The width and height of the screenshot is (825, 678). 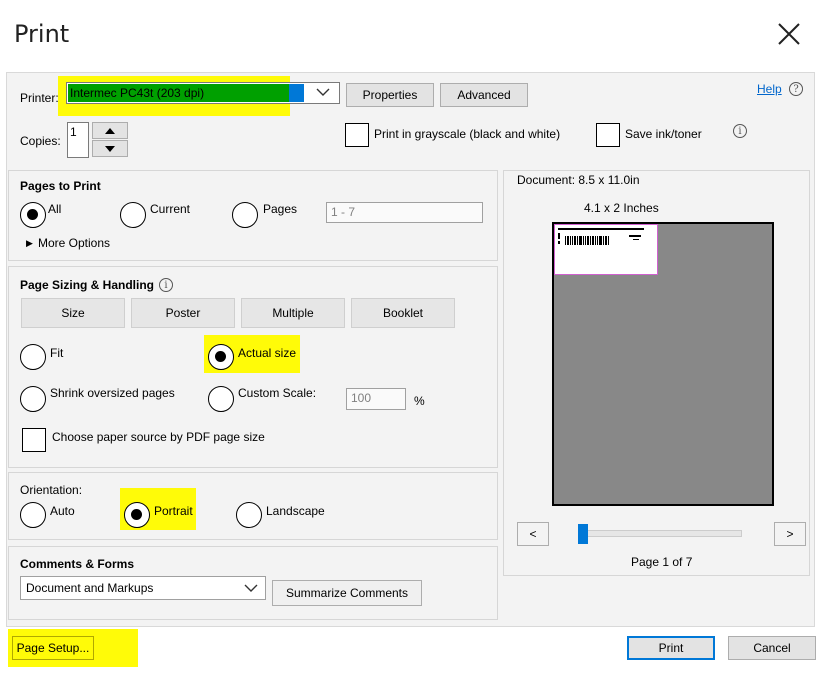 I want to click on help-link: Help, so click(x=769, y=89).